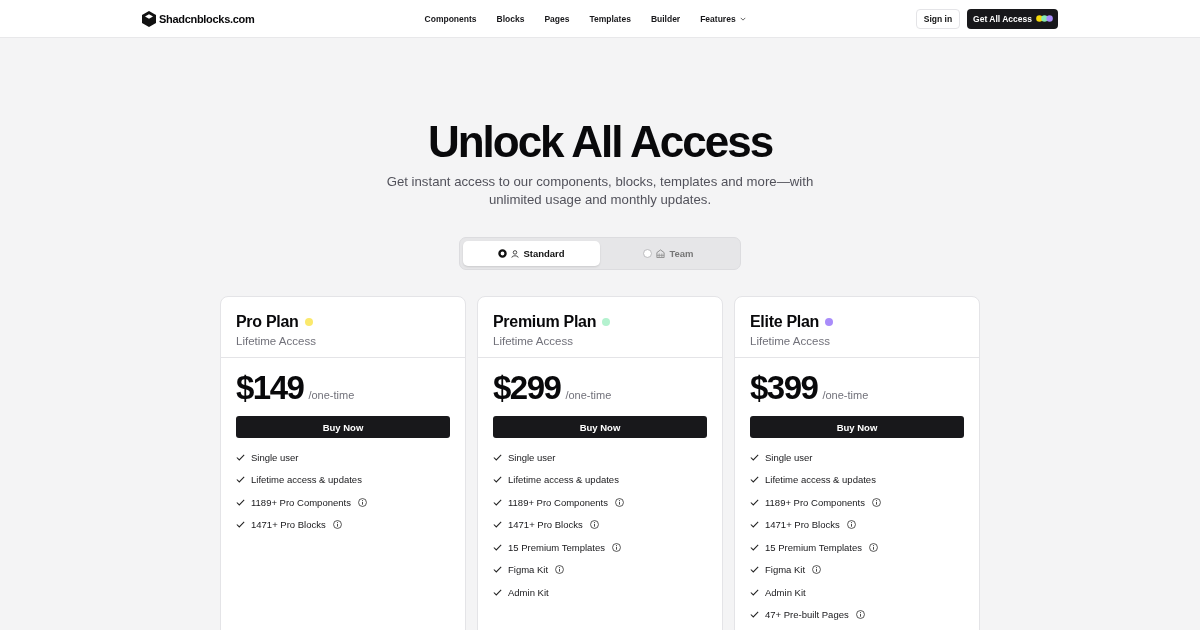 This screenshot has width=1200, height=630. Describe the element at coordinates (267, 322) in the screenshot. I see `plan-name: Pro Plan` at that location.